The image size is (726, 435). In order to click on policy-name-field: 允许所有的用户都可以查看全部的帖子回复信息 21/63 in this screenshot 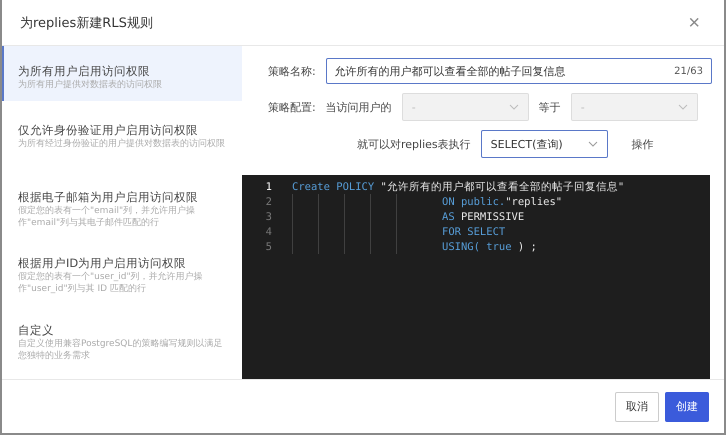, I will do `click(519, 71)`.